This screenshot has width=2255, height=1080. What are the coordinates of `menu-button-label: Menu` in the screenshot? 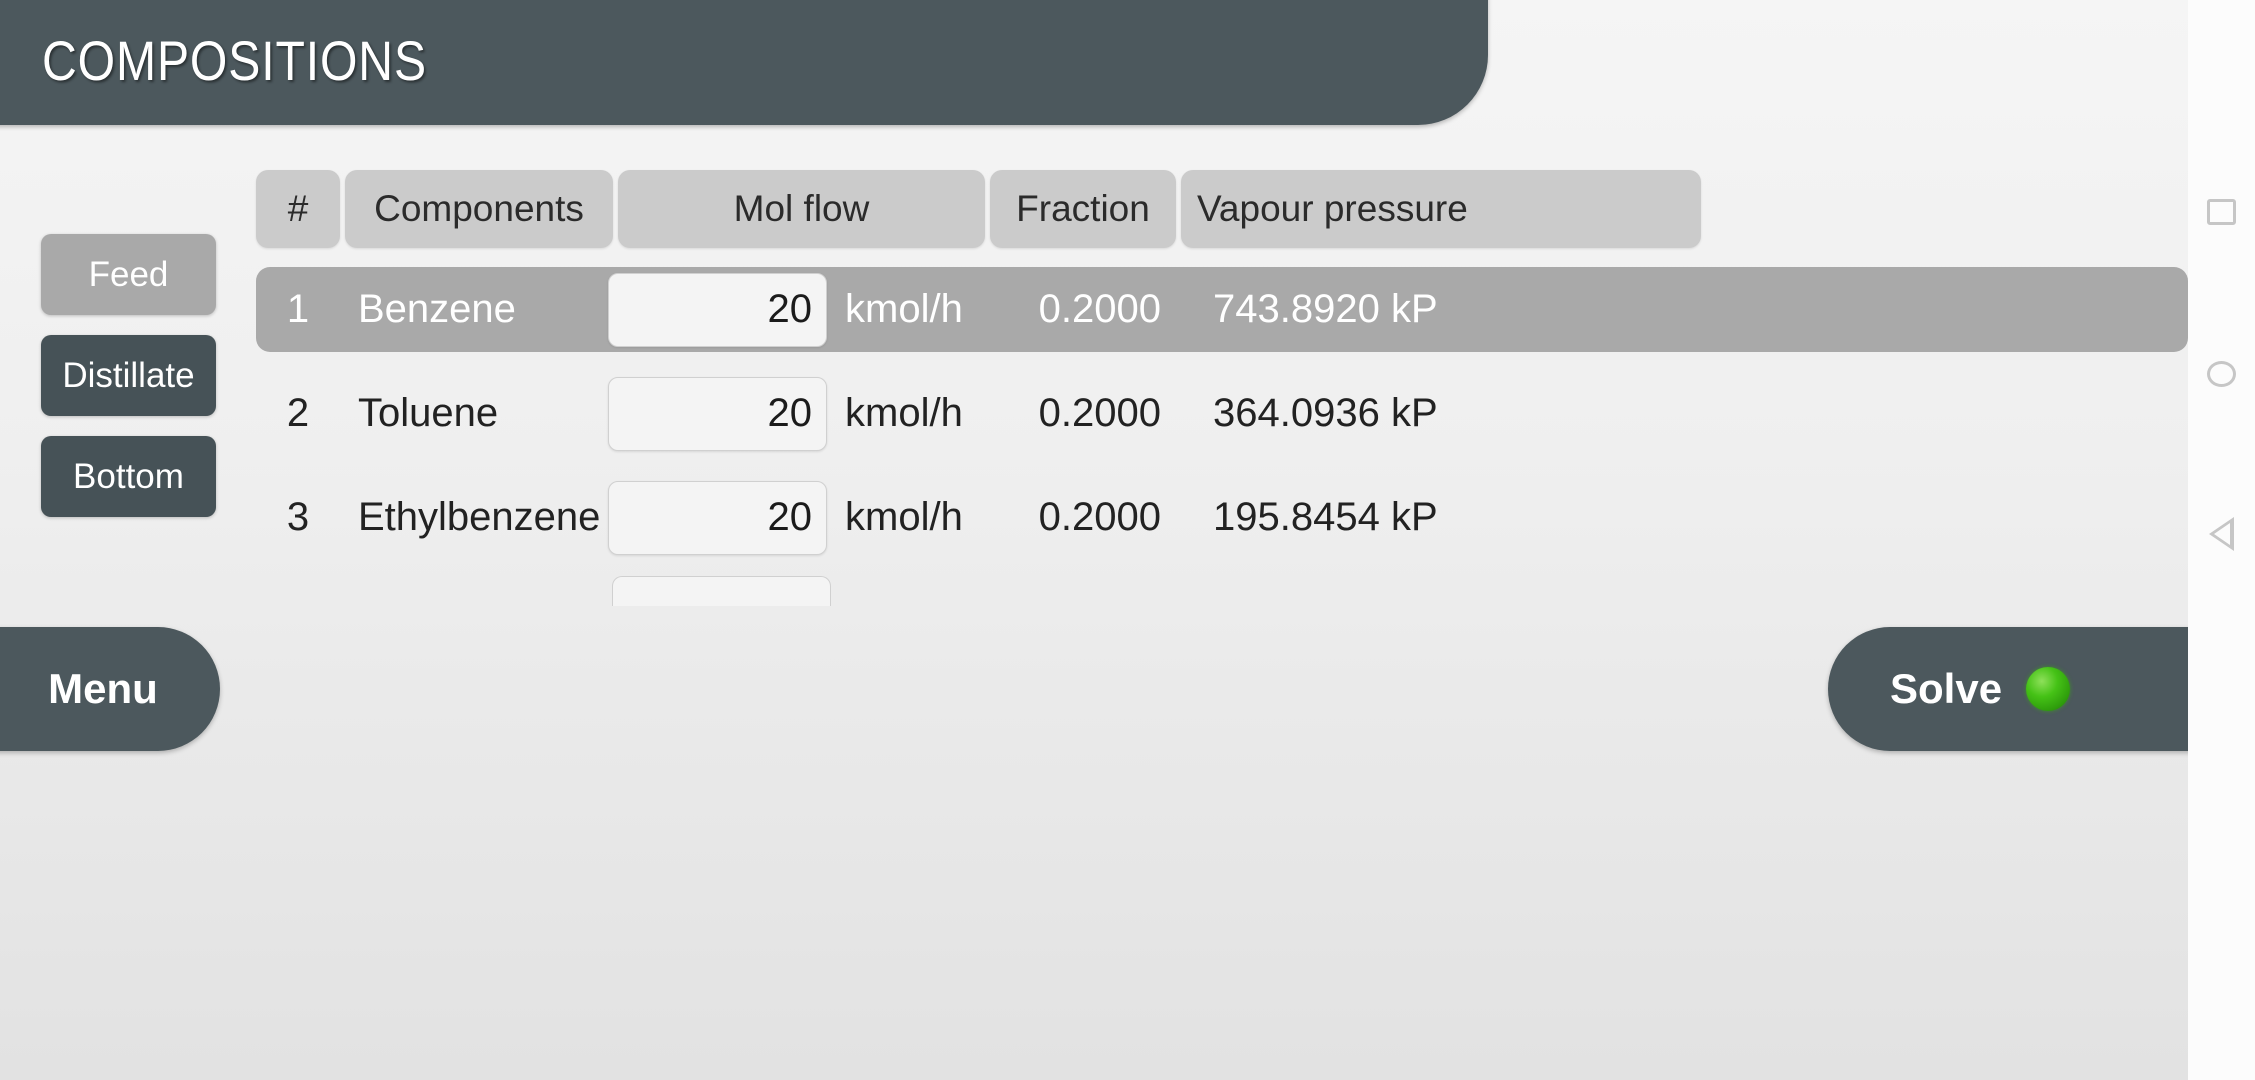 It's located at (103, 688).